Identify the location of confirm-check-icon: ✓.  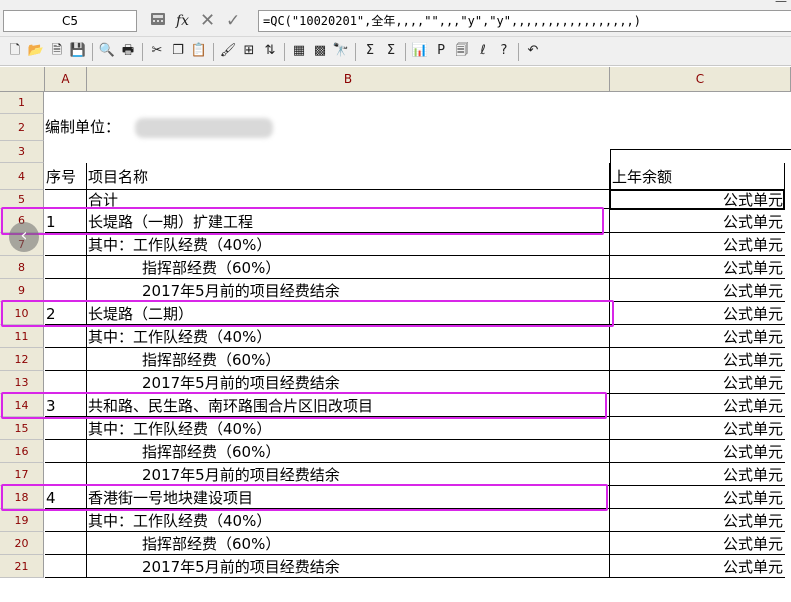
(233, 21).